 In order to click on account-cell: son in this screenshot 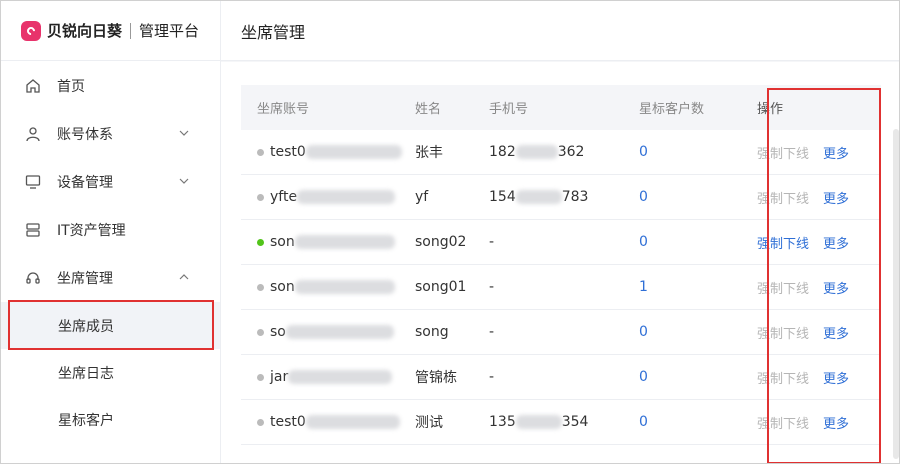, I will do `click(328, 287)`.